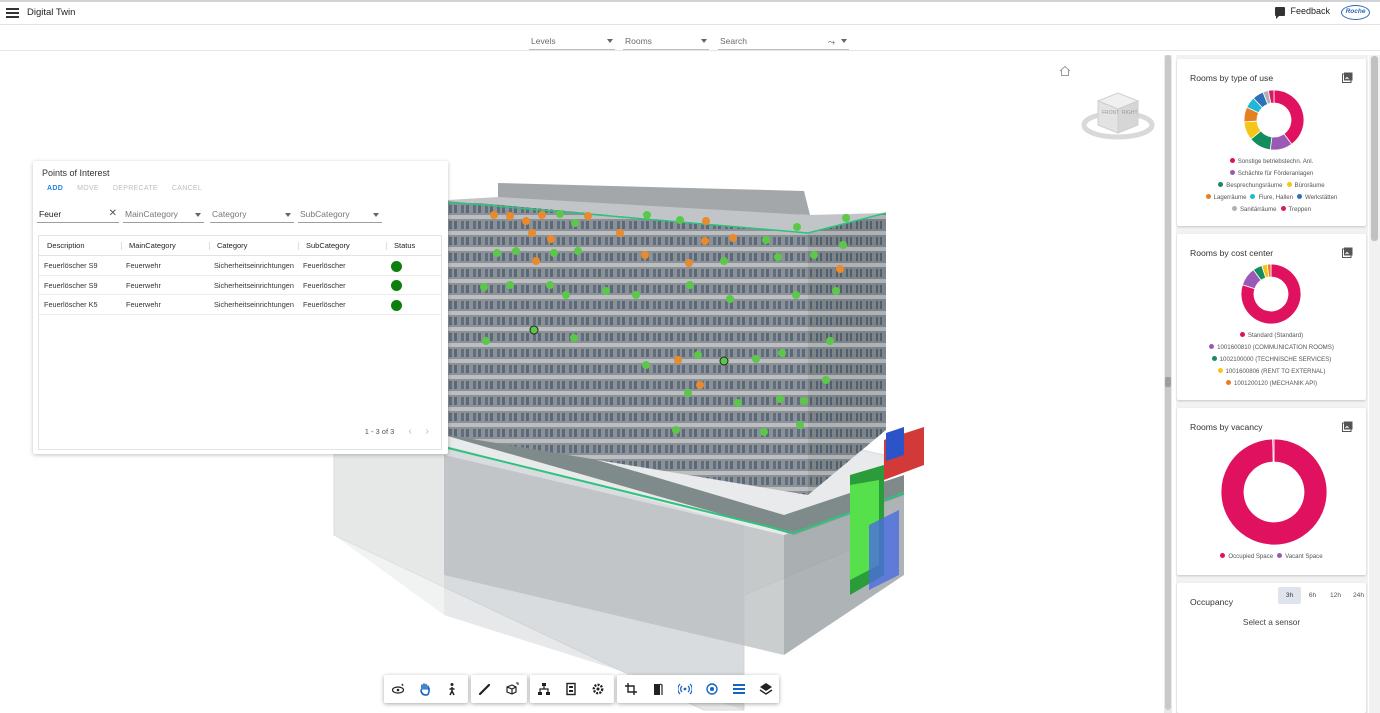 The image size is (1380, 713). Describe the element at coordinates (1312, 595) in the screenshot. I see `tab-6h: 6h` at that location.